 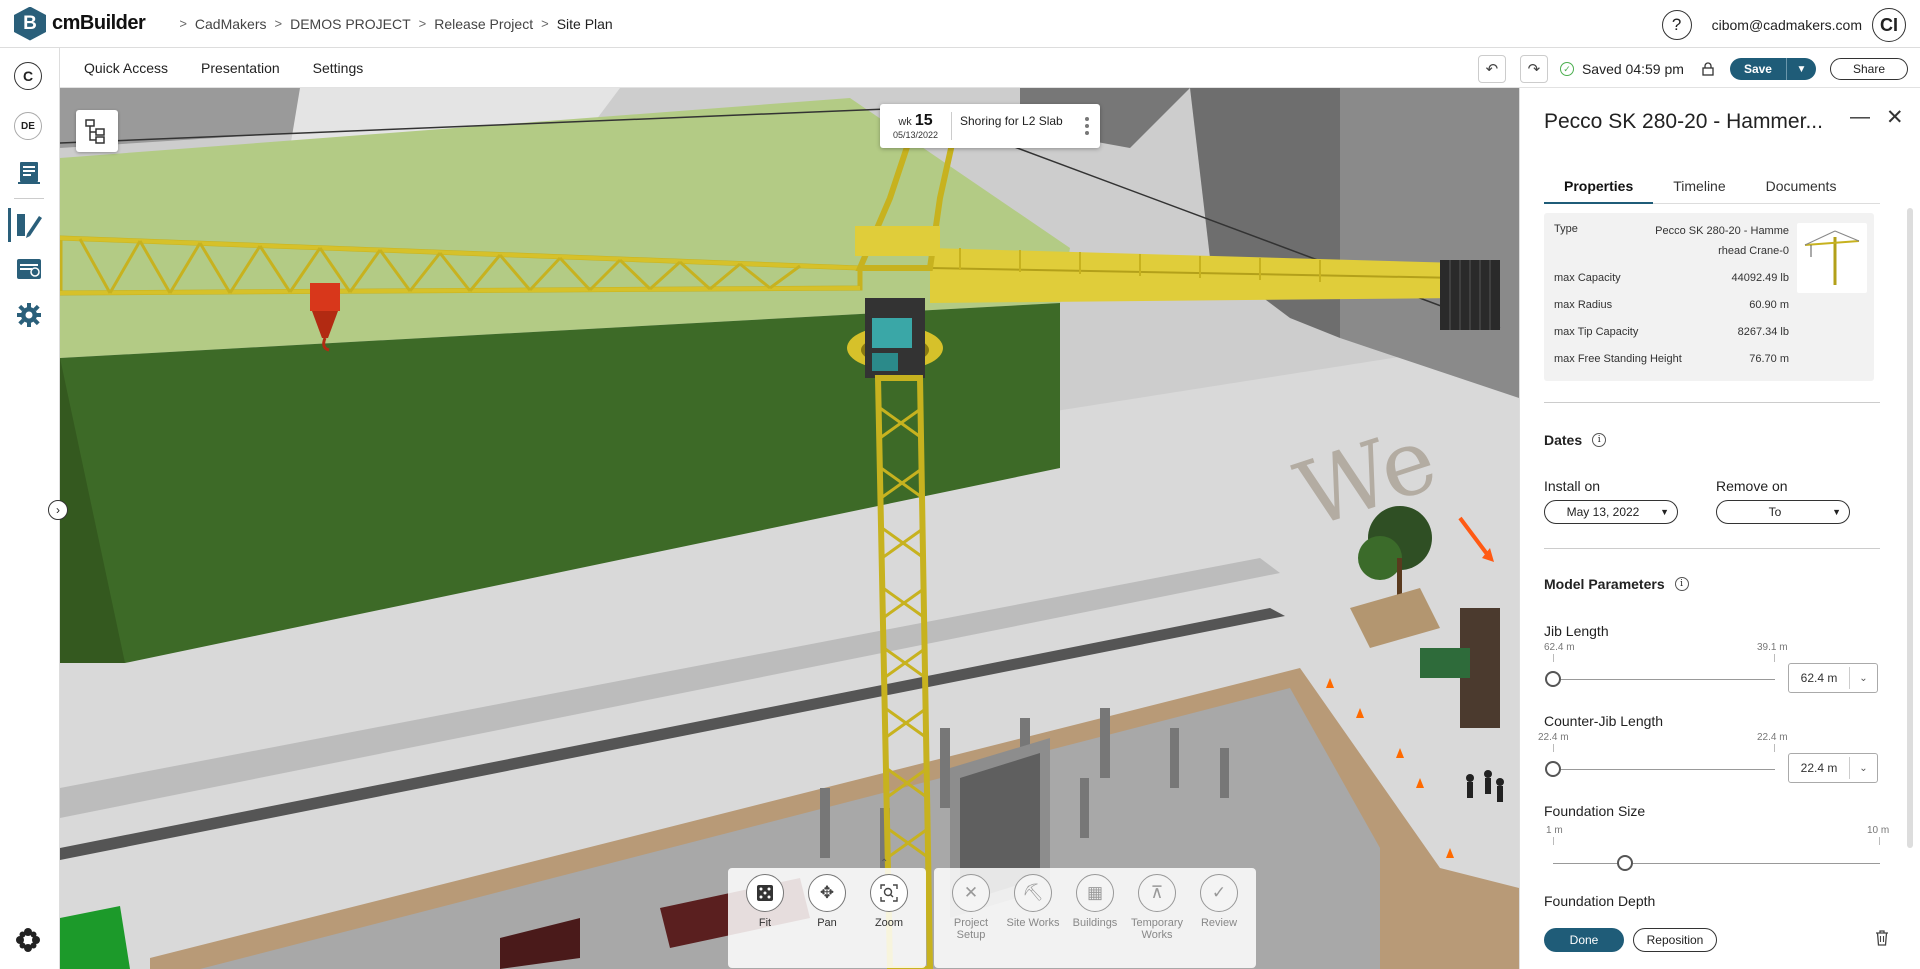 What do you see at coordinates (28, 126) in the screenshot?
I see `workspace-badge: DE` at bounding box center [28, 126].